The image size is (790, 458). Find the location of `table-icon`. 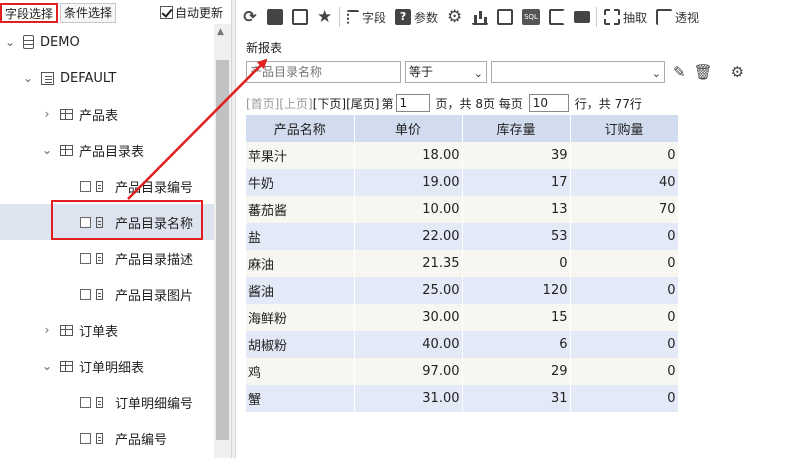

table-icon is located at coordinates (66, 366).